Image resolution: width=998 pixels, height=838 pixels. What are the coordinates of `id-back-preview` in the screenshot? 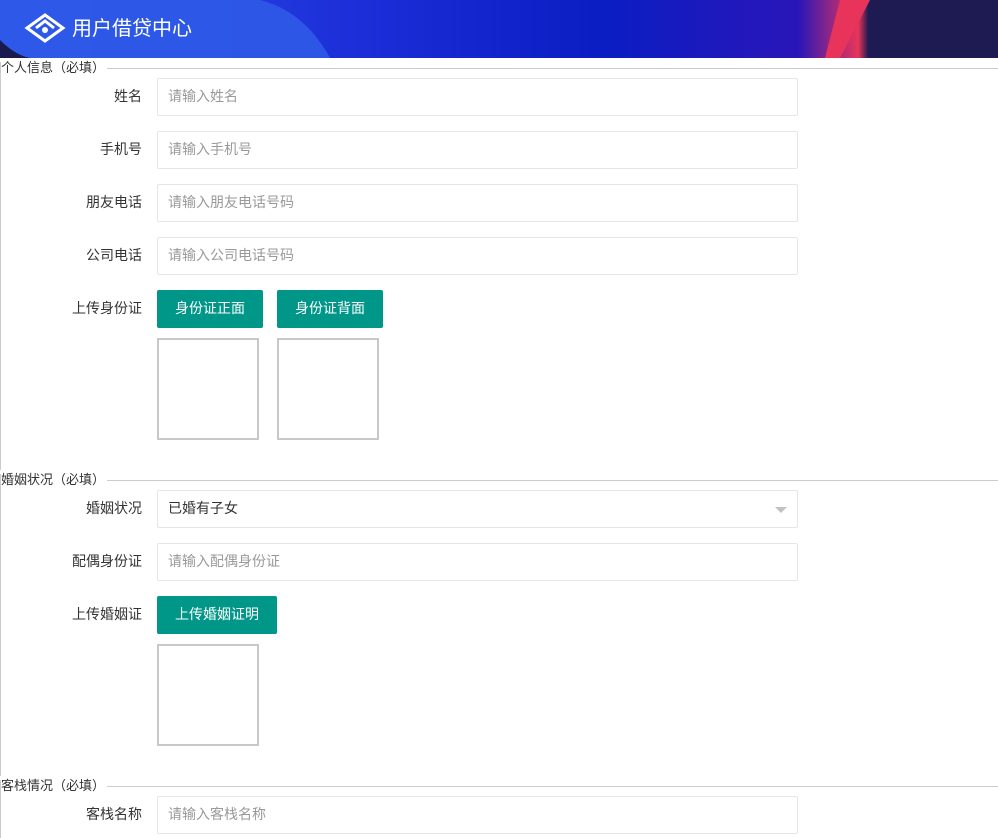 It's located at (328, 389).